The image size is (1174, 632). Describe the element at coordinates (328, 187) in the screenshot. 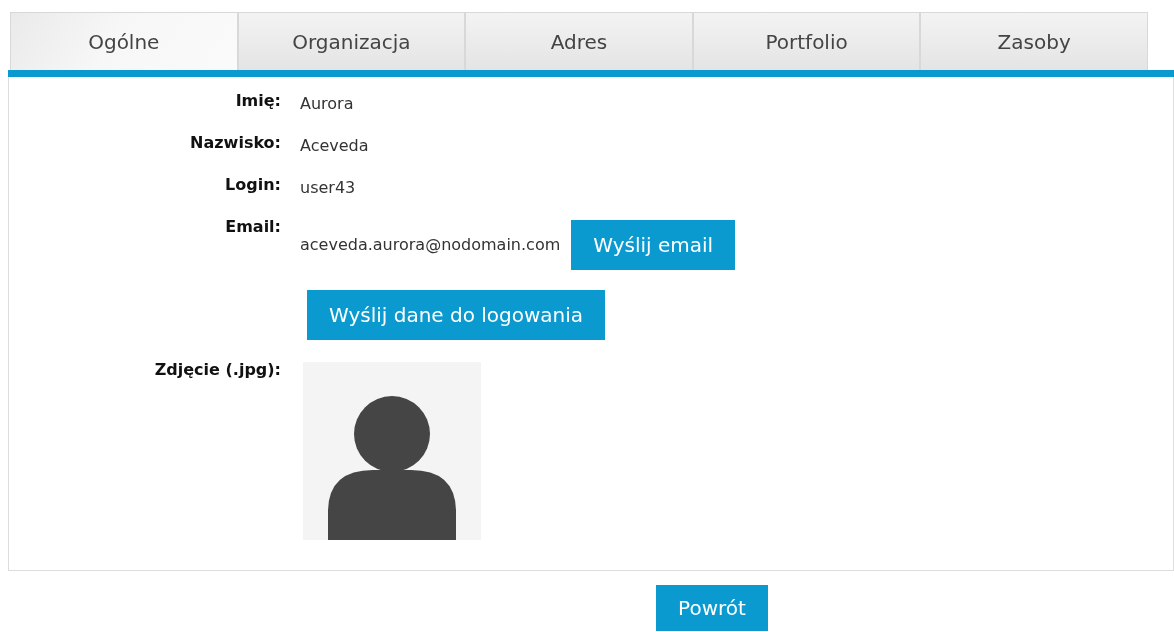

I see `field-value: user43` at that location.